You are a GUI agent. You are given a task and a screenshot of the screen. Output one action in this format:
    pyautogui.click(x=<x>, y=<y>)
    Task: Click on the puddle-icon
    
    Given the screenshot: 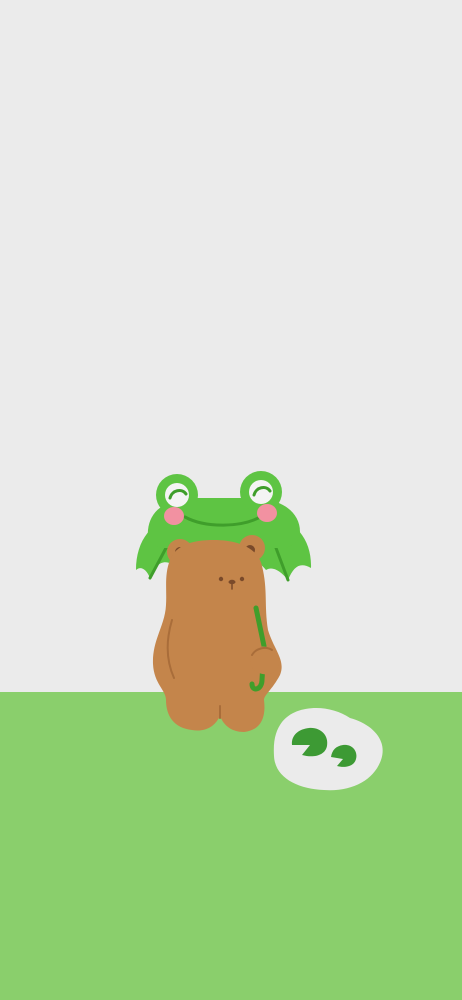 What is the action you would take?
    pyautogui.click(x=328, y=749)
    